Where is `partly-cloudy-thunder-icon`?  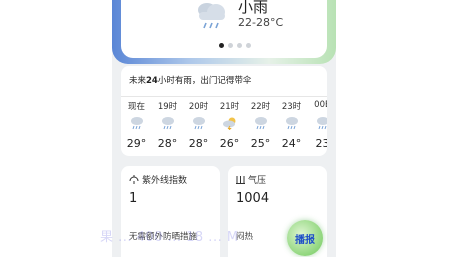
partly-cloudy-thunder-icon is located at coordinates (228, 123).